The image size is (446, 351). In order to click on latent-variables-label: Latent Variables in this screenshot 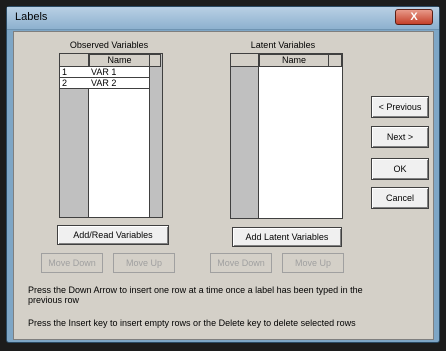, I will do `click(283, 45)`.